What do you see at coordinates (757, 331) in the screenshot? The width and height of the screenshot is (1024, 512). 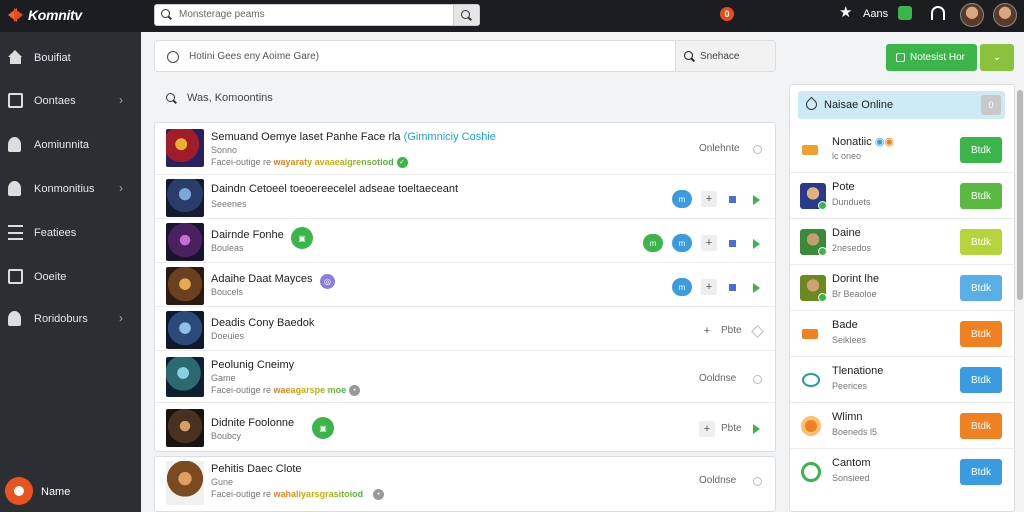 I see `bookmark-icon` at bounding box center [757, 331].